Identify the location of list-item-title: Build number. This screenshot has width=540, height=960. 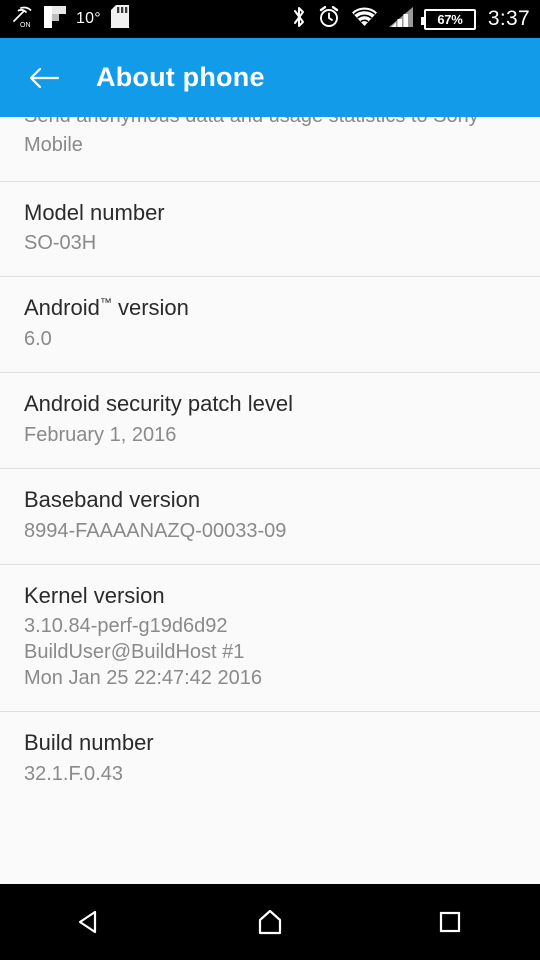
(89, 743).